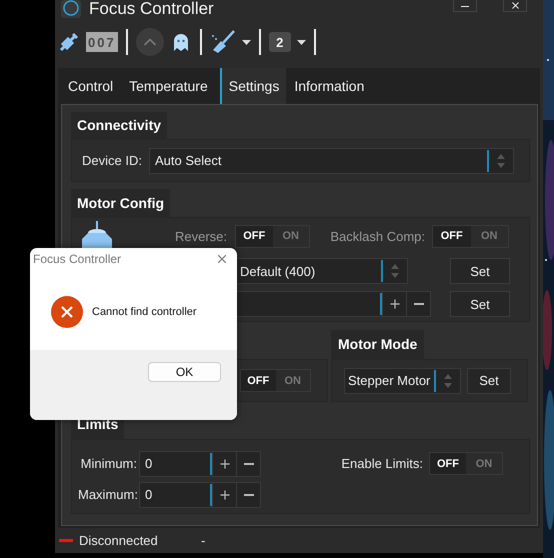 The width and height of the screenshot is (554, 558). I want to click on counter-display: 007, so click(102, 42).